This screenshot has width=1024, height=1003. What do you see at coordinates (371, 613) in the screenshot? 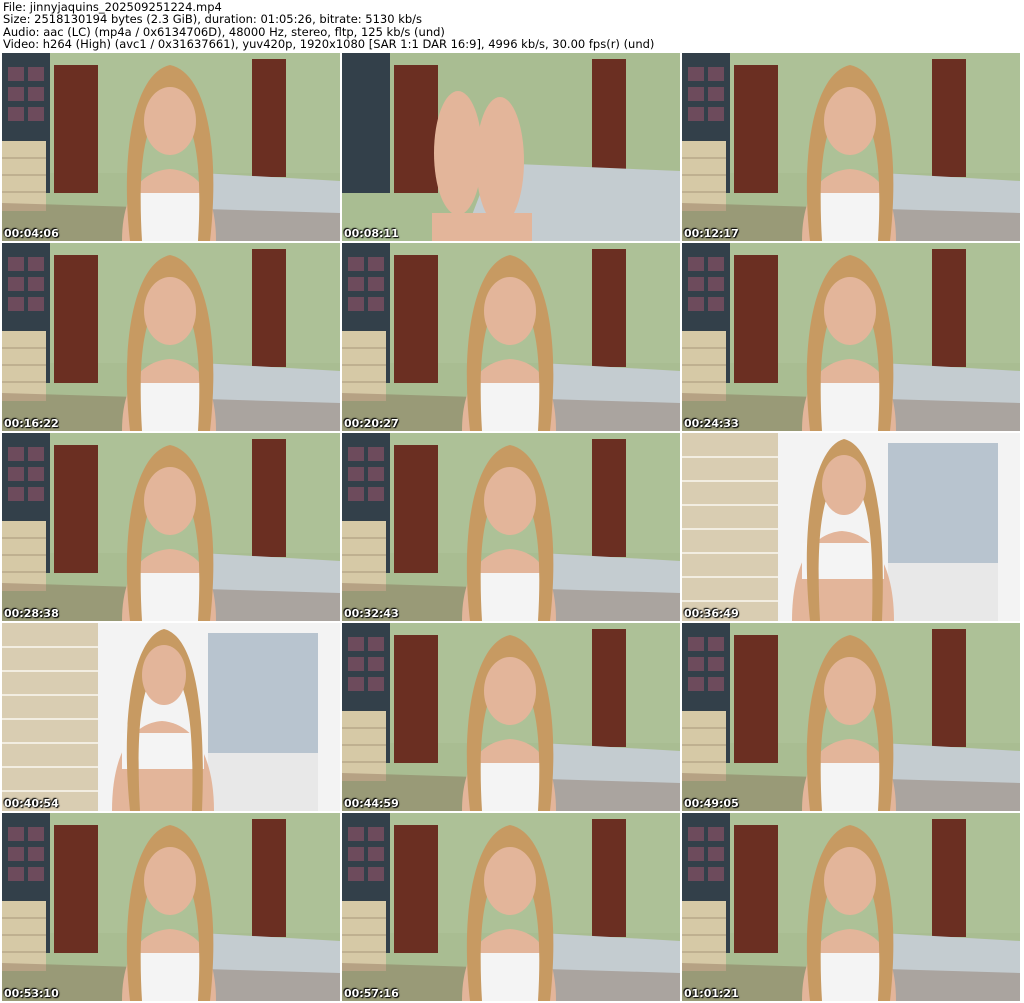
I see `thumbnail-timestamp: 00:32:43` at bounding box center [371, 613].